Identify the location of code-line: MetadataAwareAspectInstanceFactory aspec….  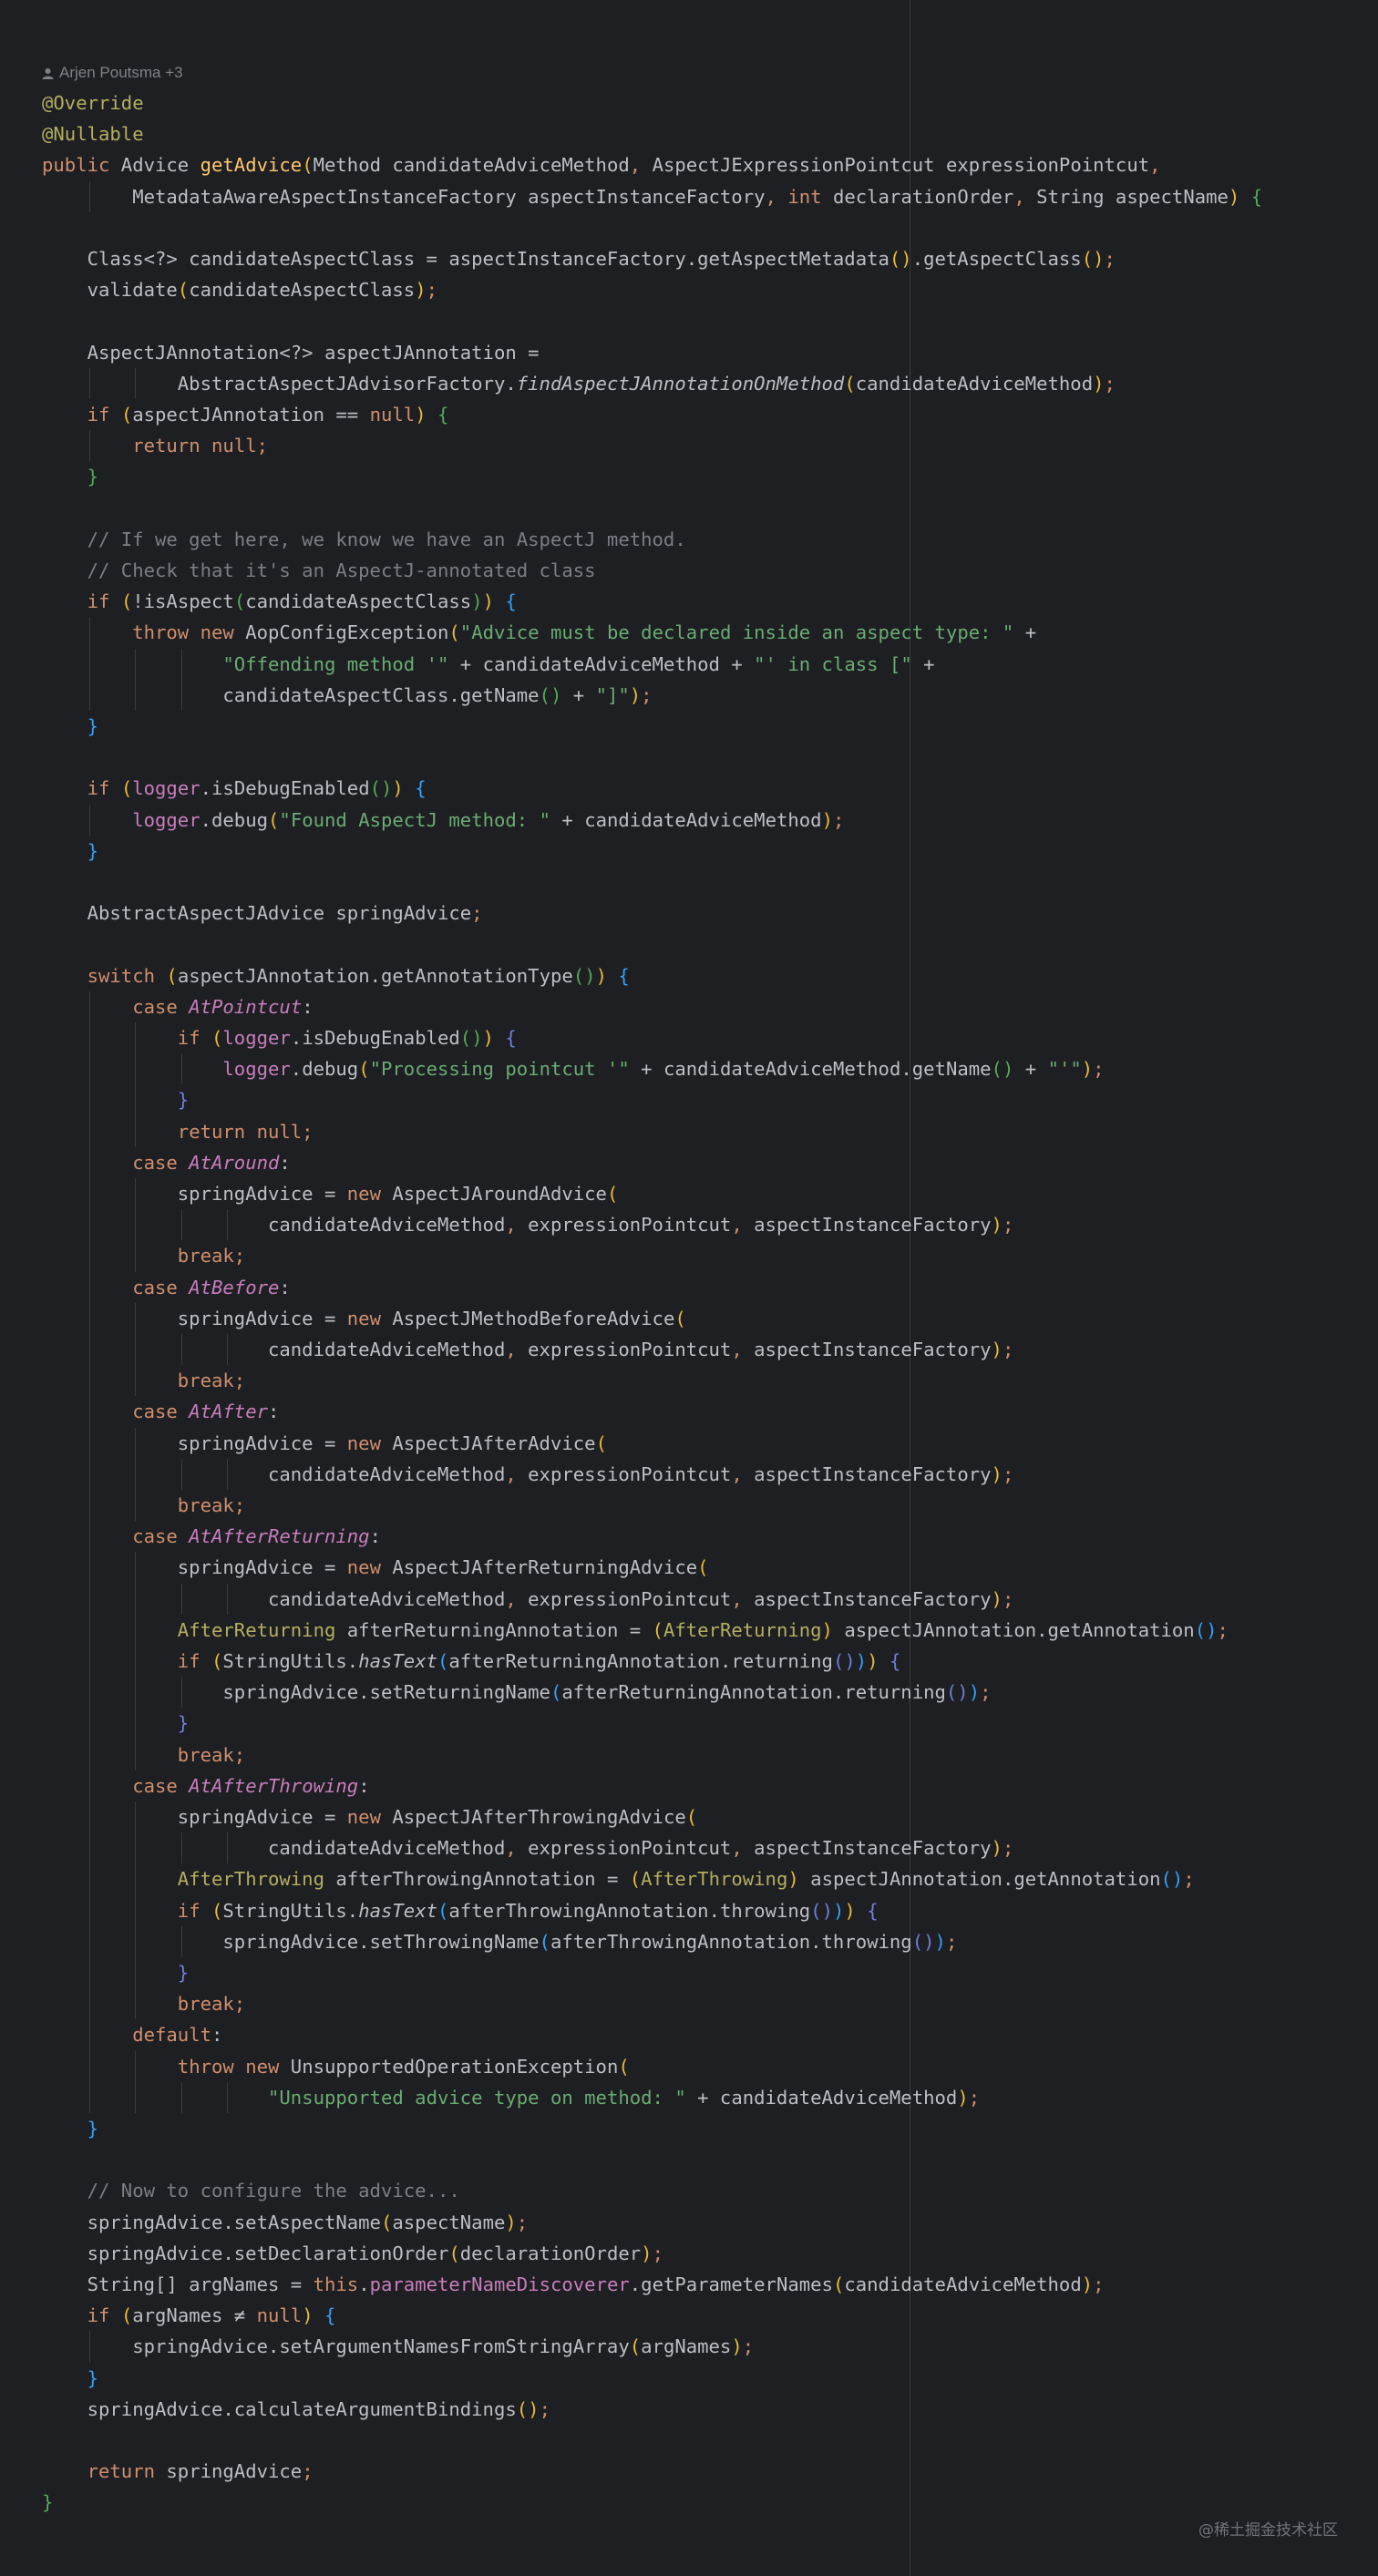
(652, 197).